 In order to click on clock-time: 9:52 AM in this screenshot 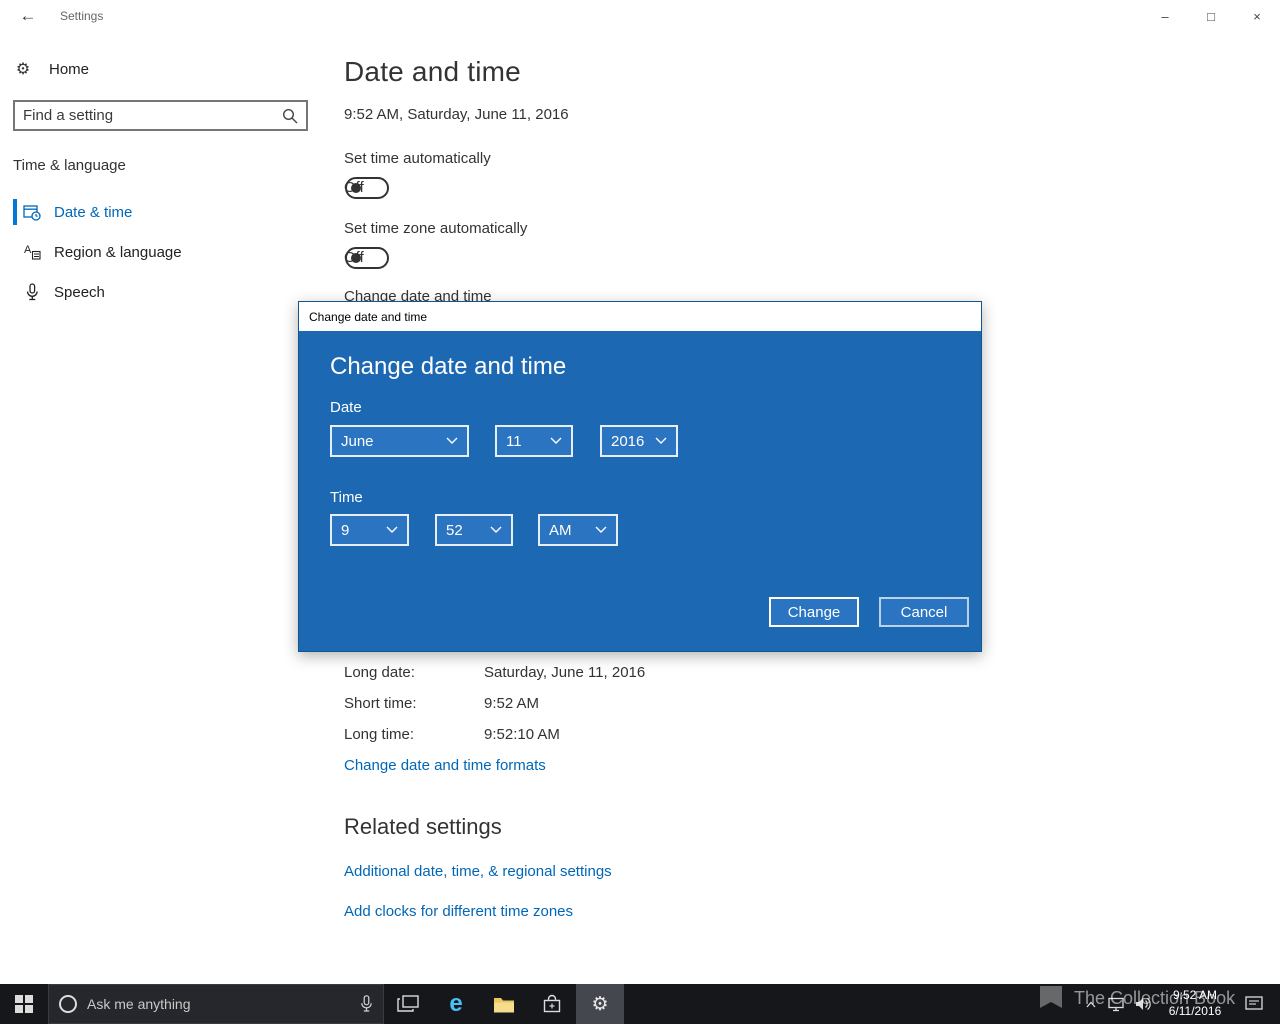, I will do `click(1195, 995)`.